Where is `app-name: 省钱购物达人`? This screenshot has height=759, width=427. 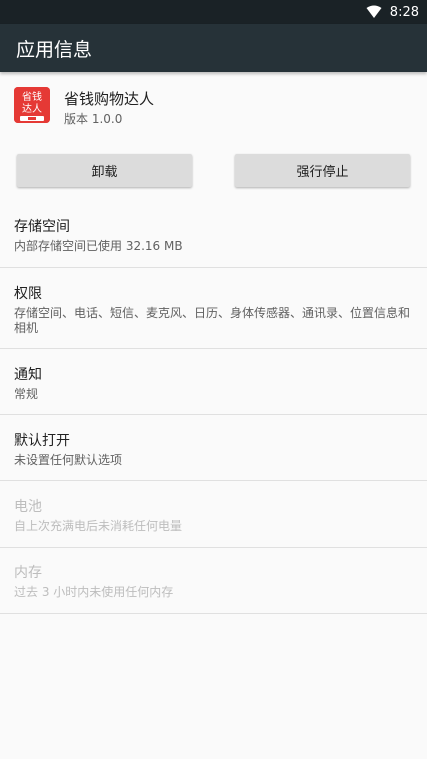
app-name: 省钱购物达人 is located at coordinates (109, 99).